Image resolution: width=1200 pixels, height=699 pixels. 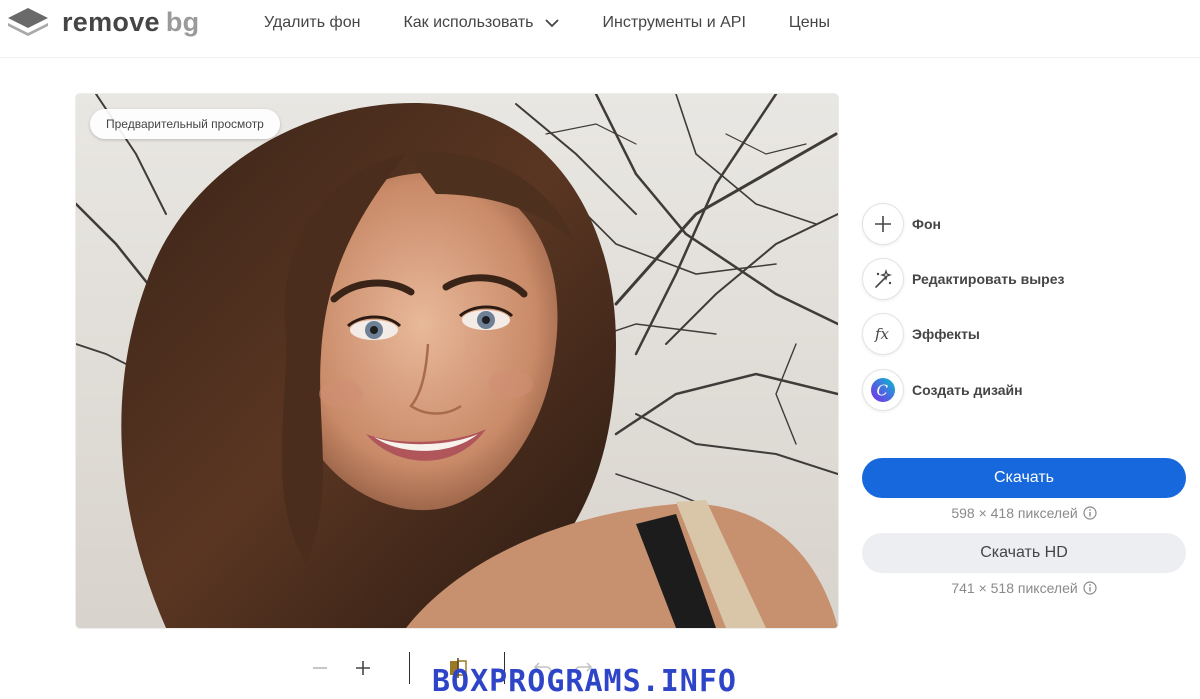 I want to click on logo-layers-icon, so click(x=28, y=22).